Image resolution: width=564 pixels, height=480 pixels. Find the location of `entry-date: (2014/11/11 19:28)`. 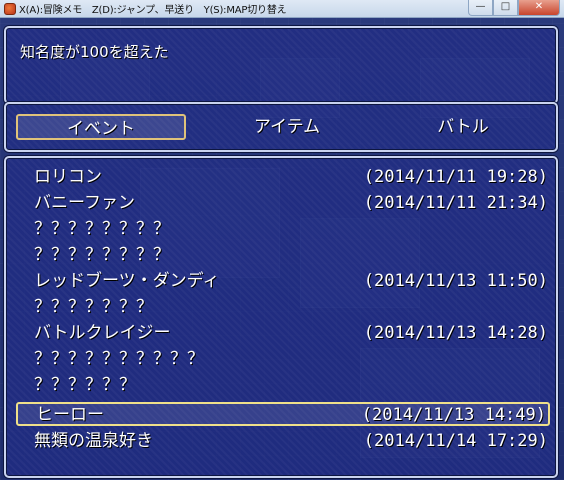

entry-date: (2014/11/11 19:28) is located at coordinates (455, 177).